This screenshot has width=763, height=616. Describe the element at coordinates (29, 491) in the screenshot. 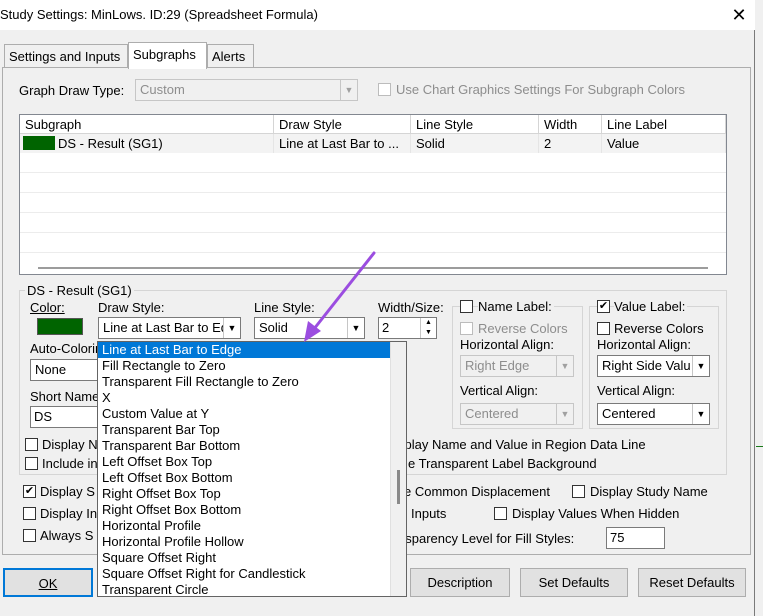

I see `display-s-checkbox: ✔` at that location.